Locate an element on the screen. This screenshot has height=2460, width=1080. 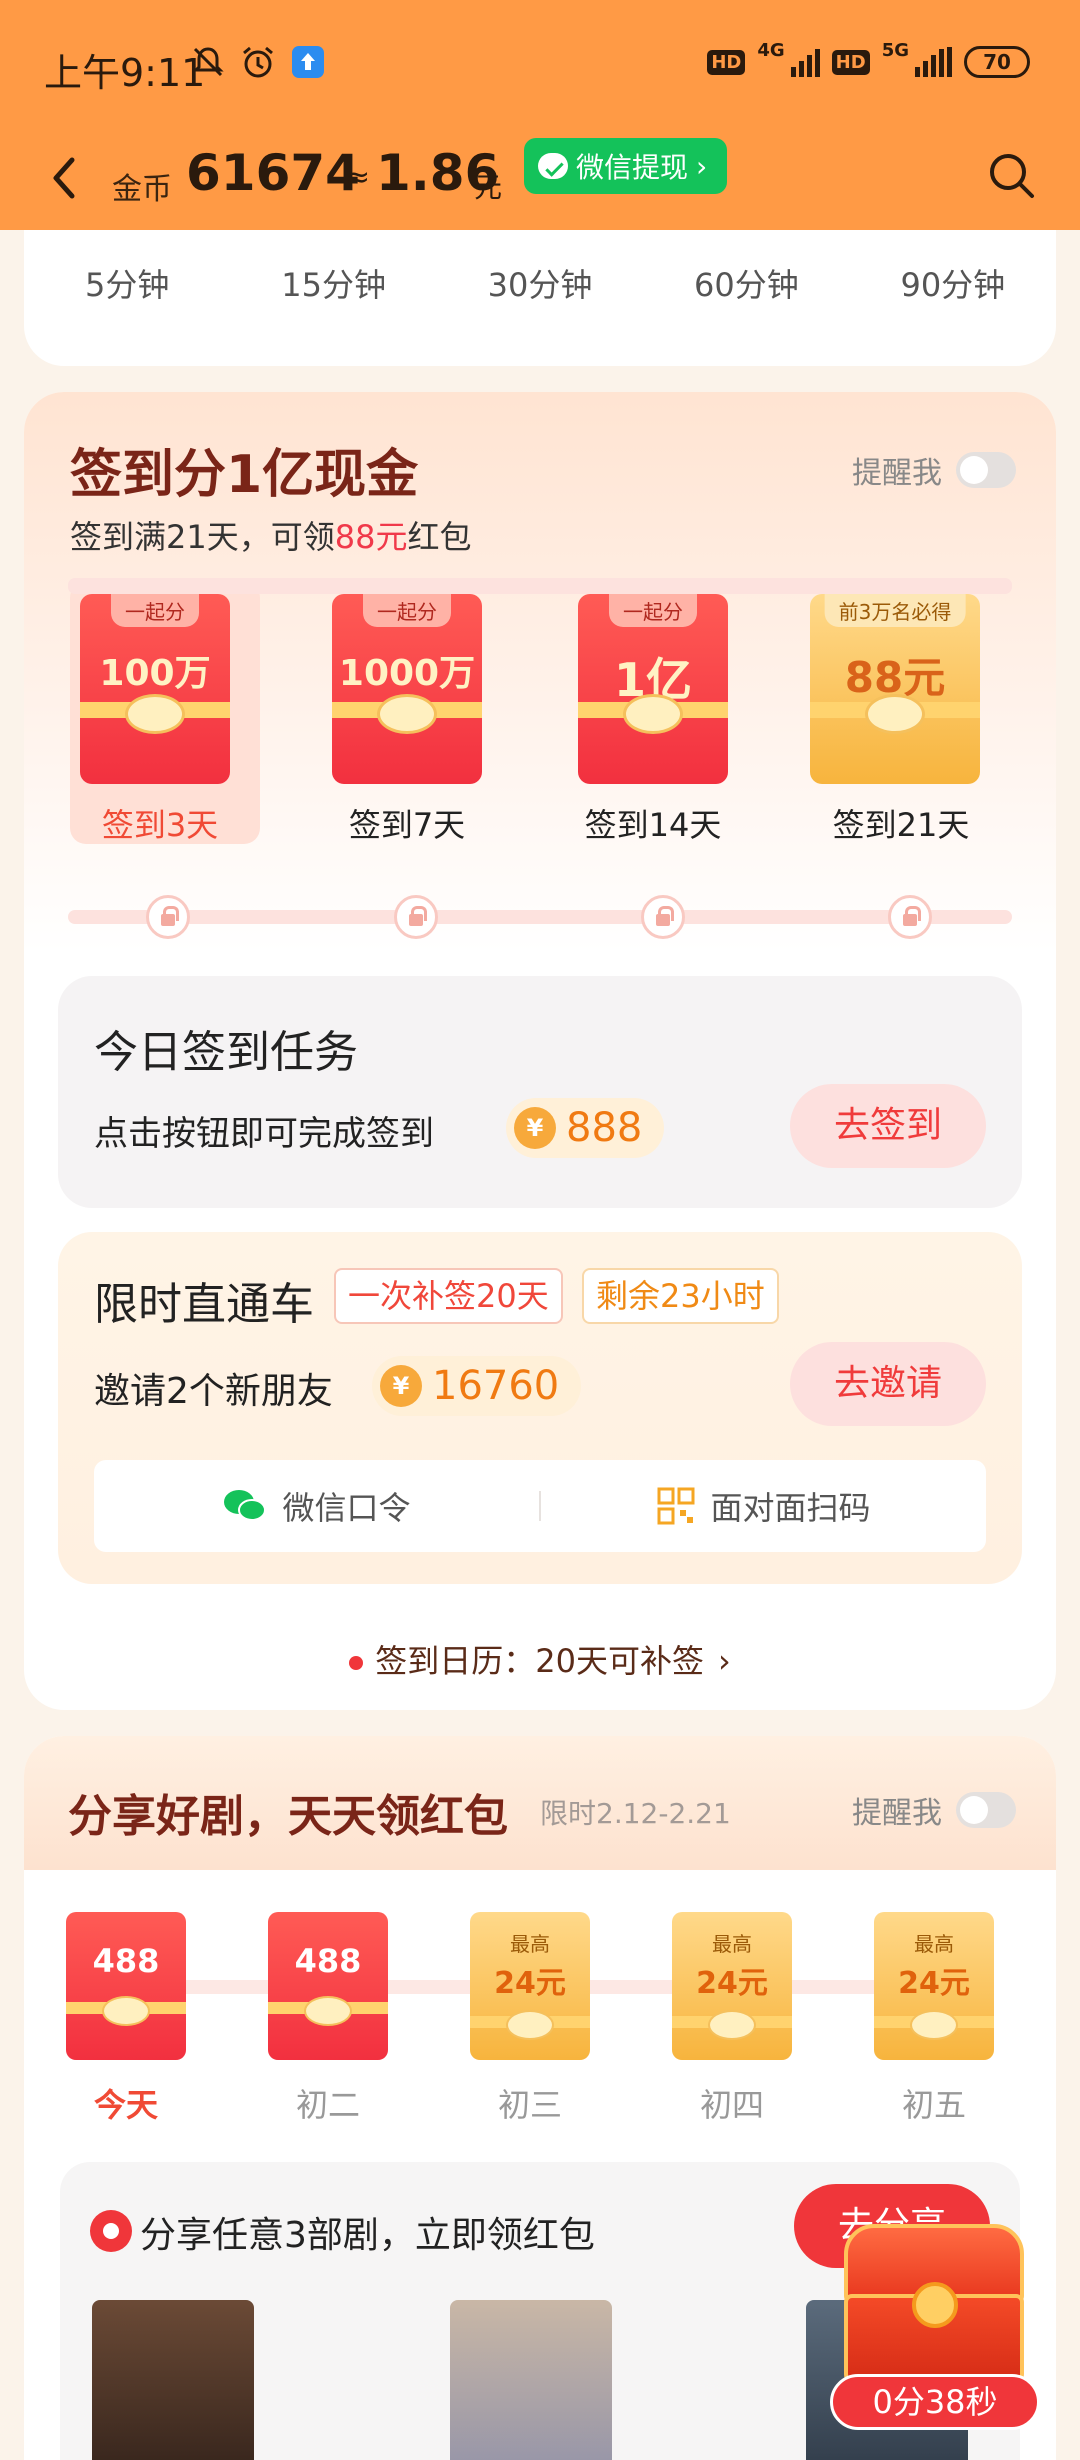
share-day-item: 488 初二 is located at coordinates (328, 2027).